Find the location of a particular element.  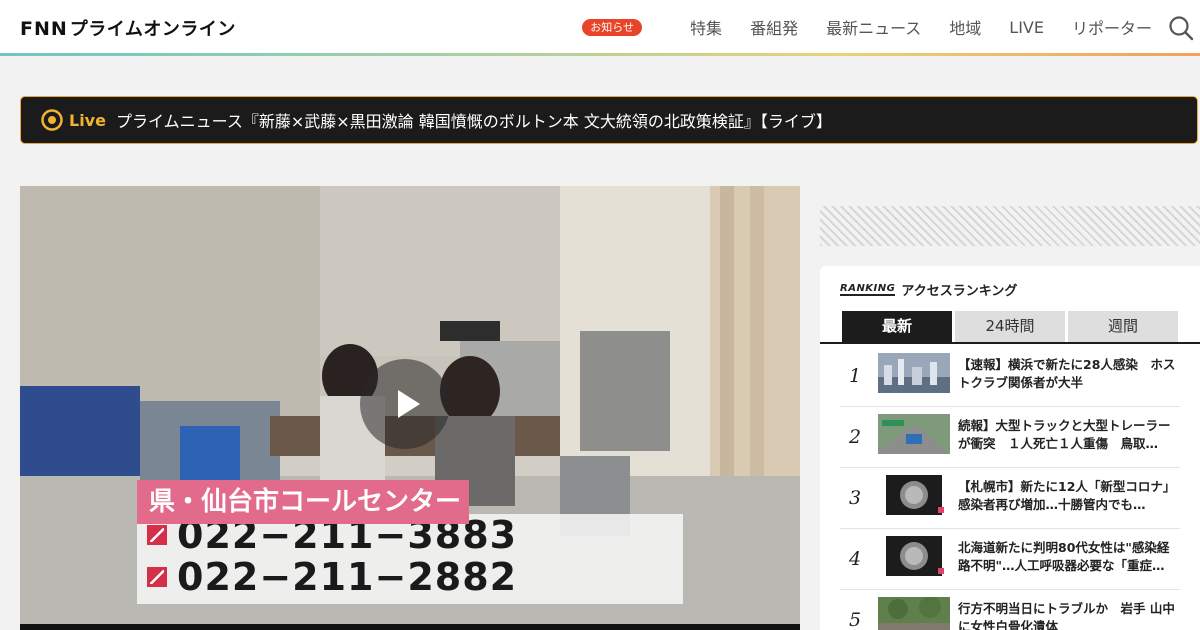

rank-number: 5 is located at coordinates (855, 619).